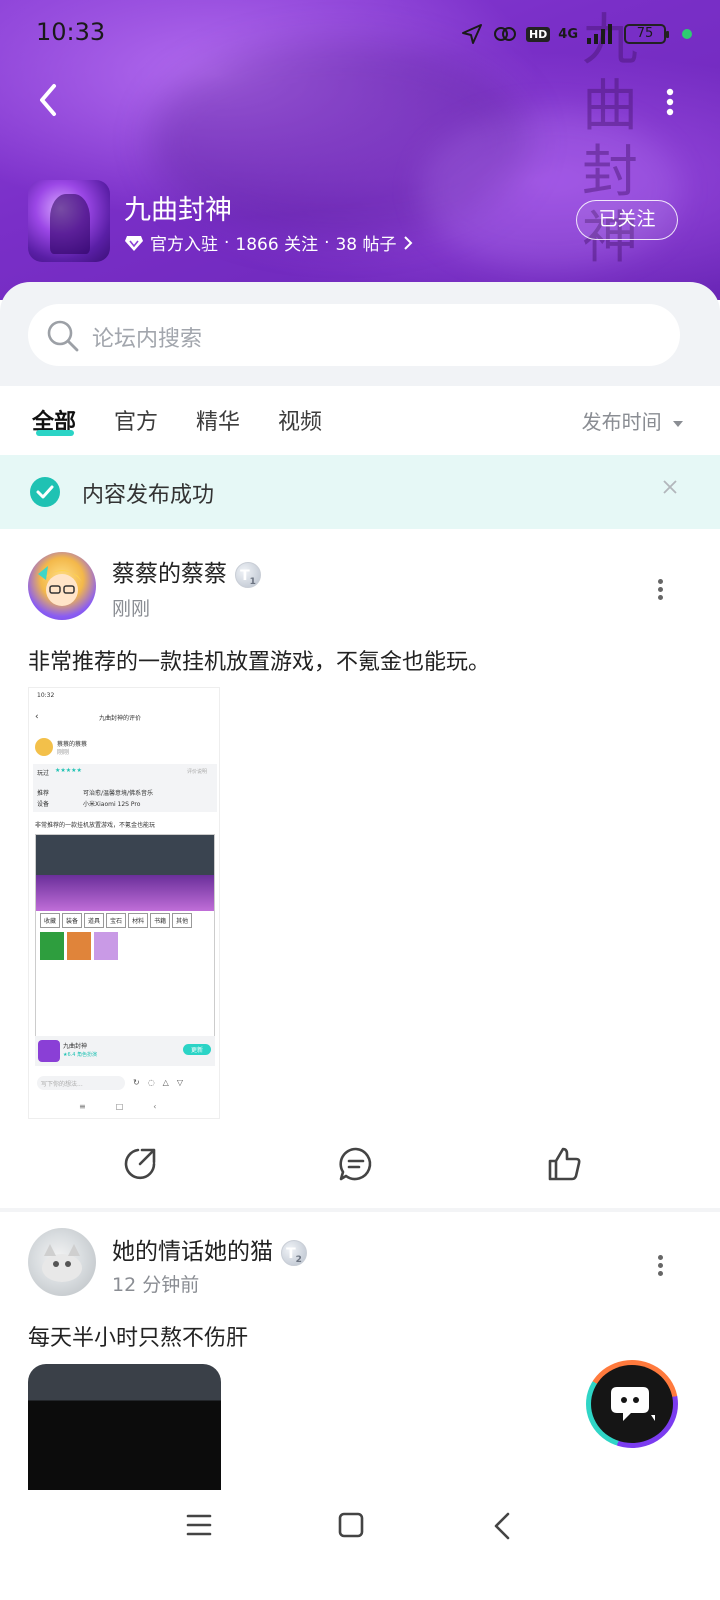  What do you see at coordinates (45, 492) in the screenshot?
I see `check-circle-icon` at bounding box center [45, 492].